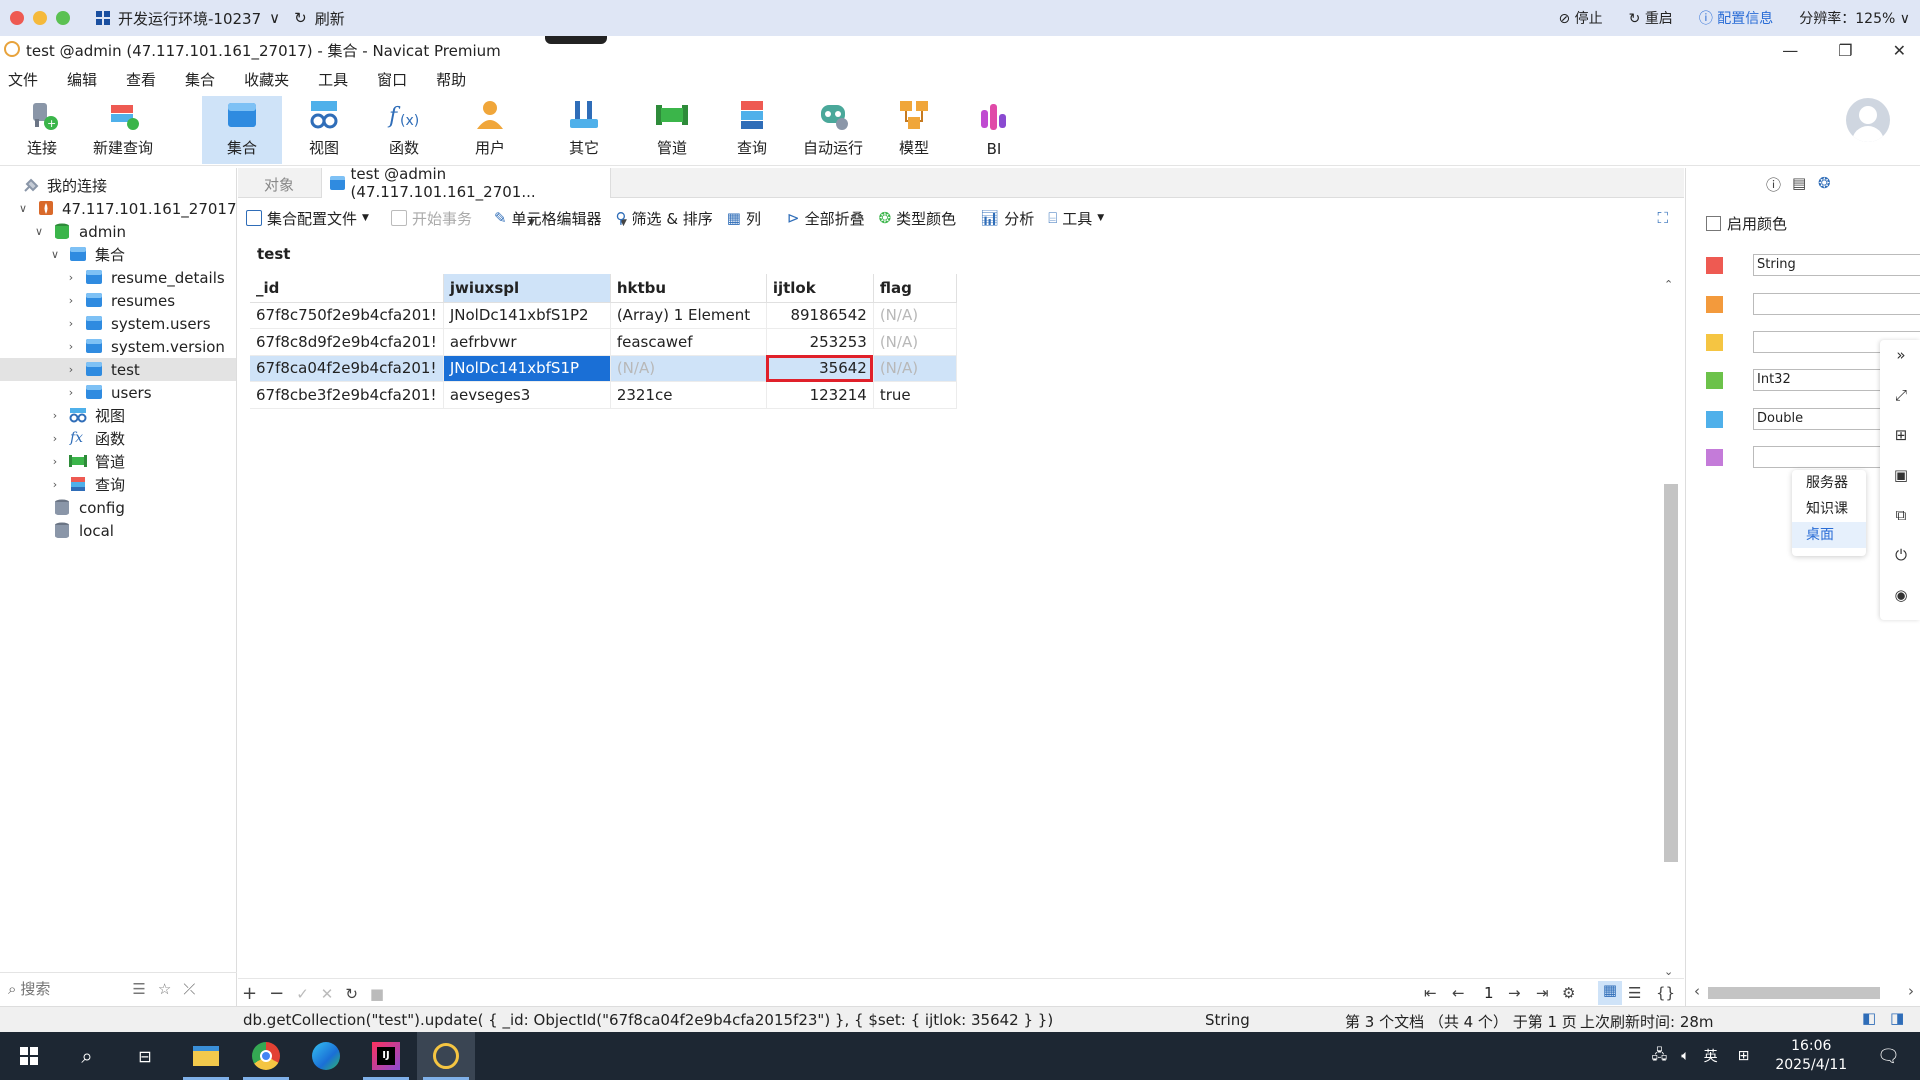 The height and width of the screenshot is (1080, 1920). What do you see at coordinates (118, 392) in the screenshot?
I see `tree-collection-users: › users` at bounding box center [118, 392].